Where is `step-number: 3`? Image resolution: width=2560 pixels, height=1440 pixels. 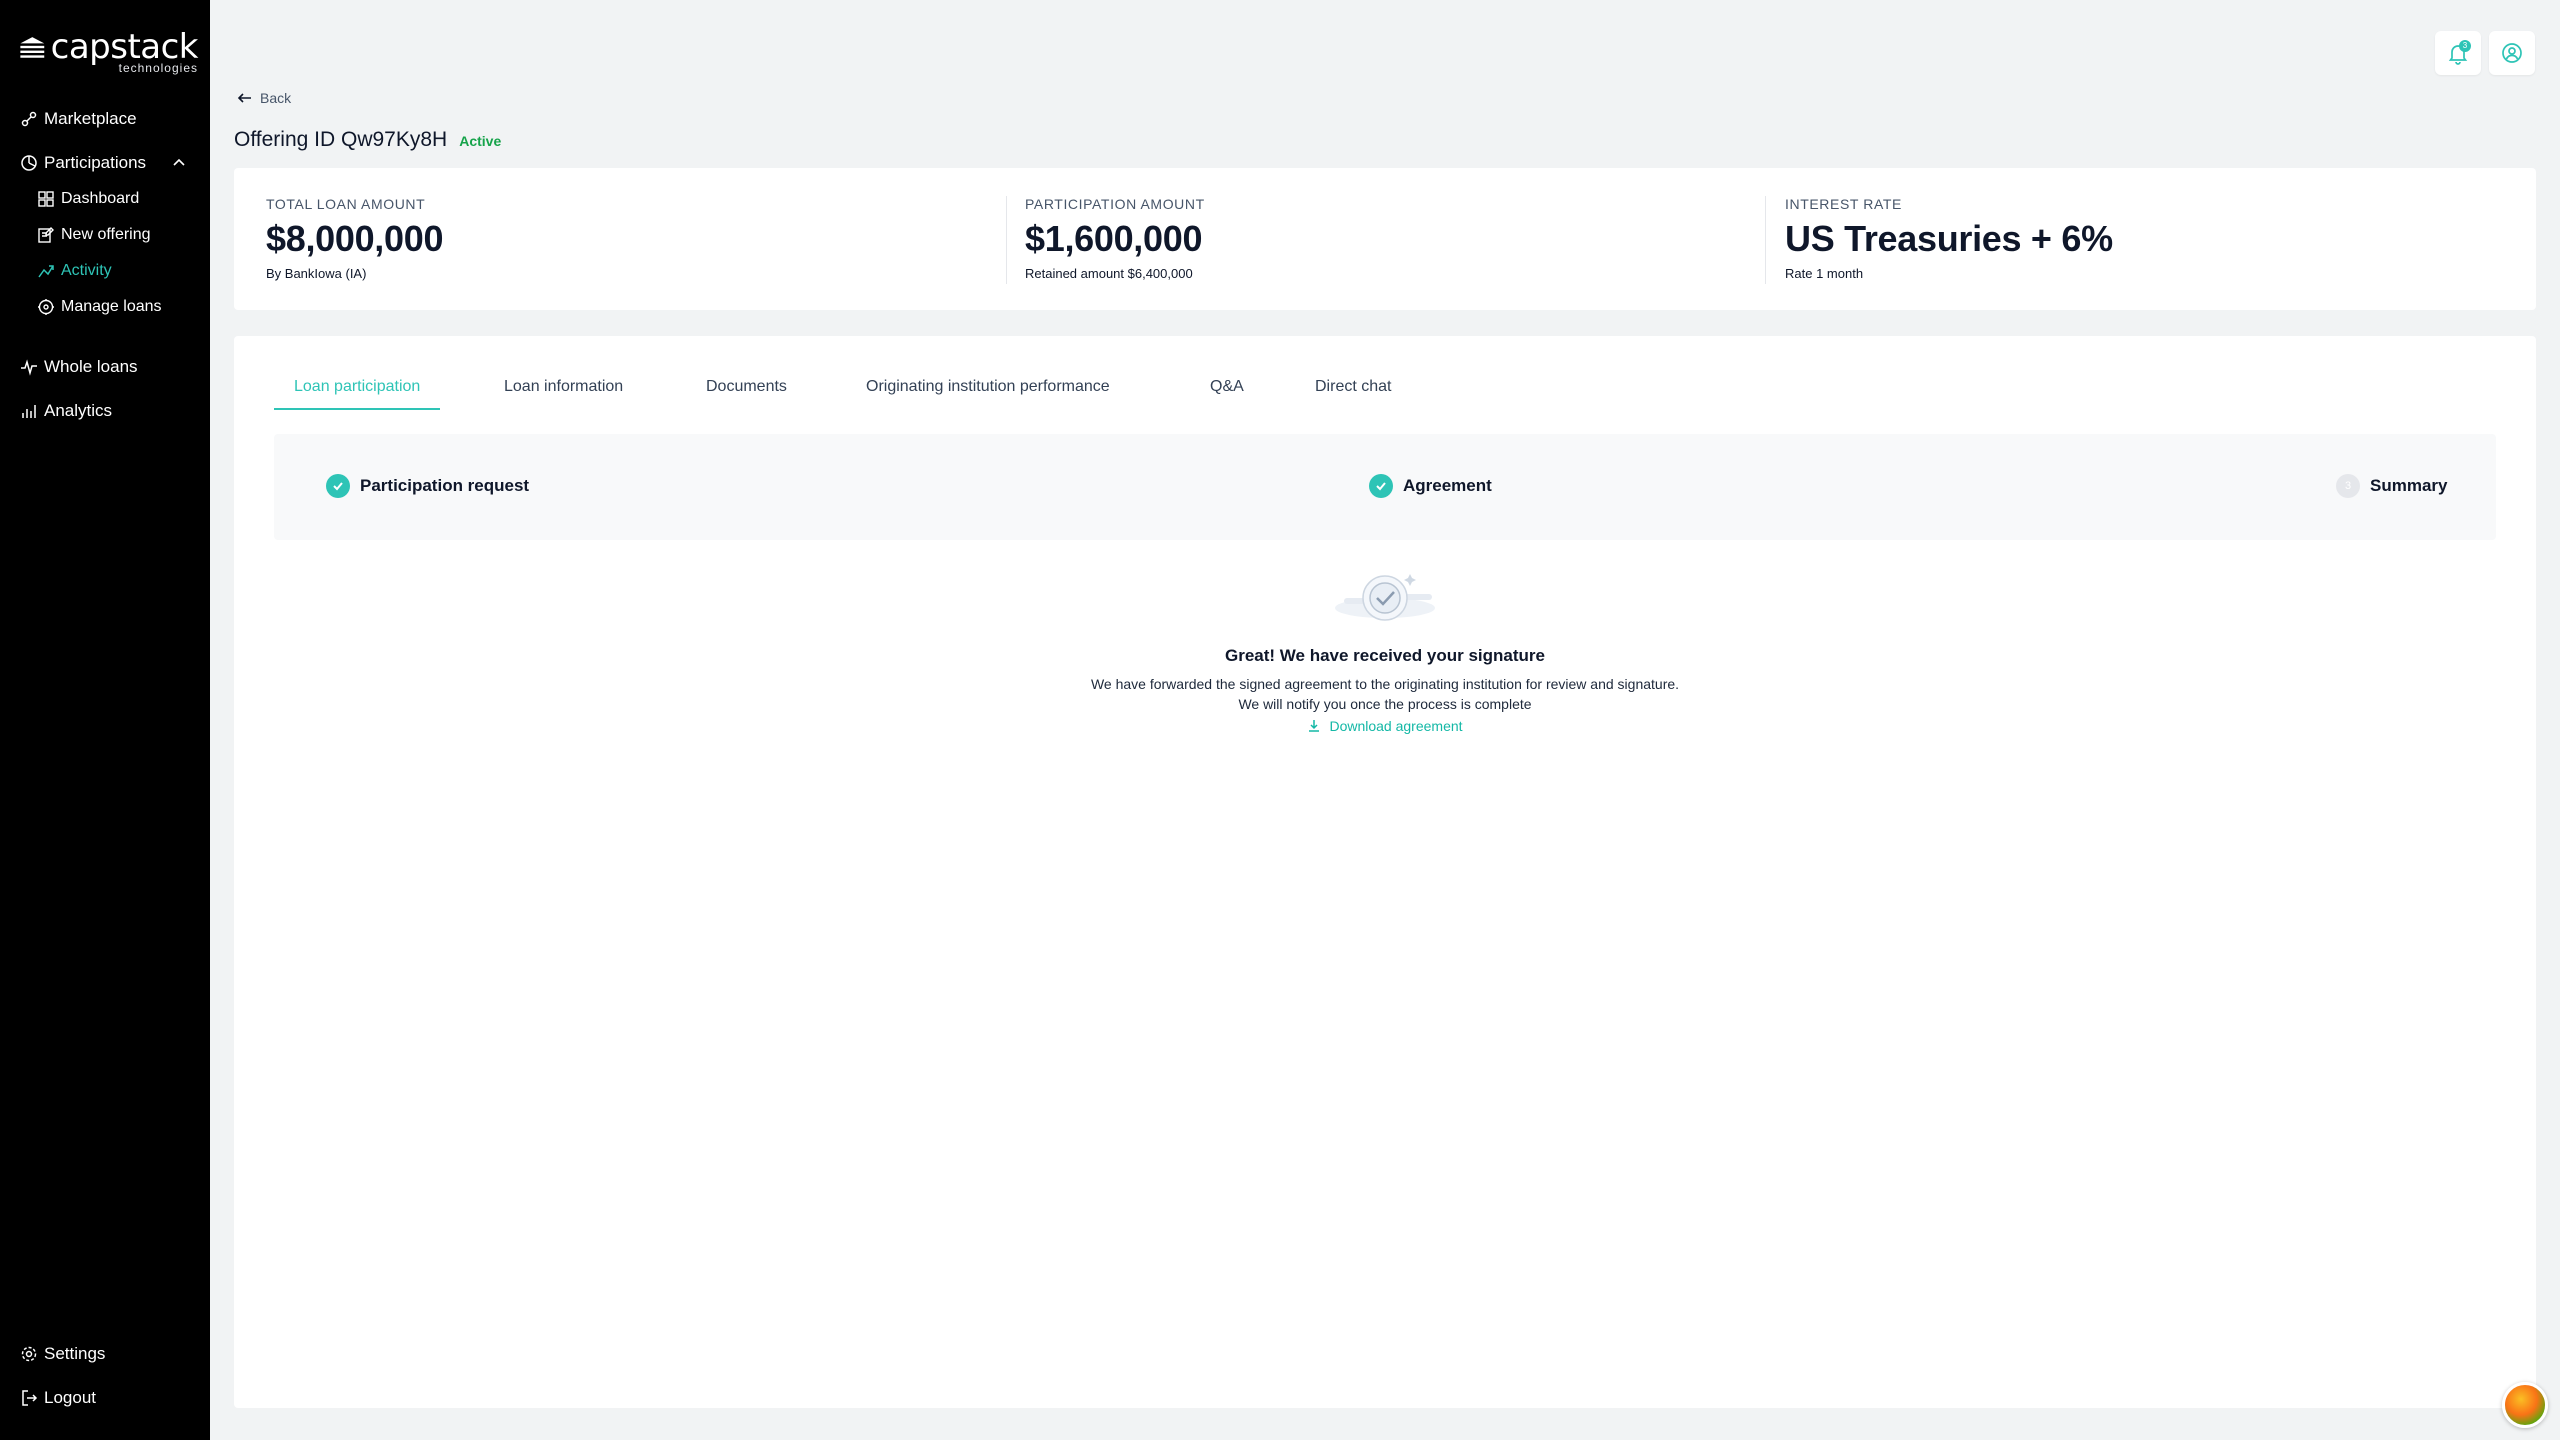 step-number: 3 is located at coordinates (2348, 486).